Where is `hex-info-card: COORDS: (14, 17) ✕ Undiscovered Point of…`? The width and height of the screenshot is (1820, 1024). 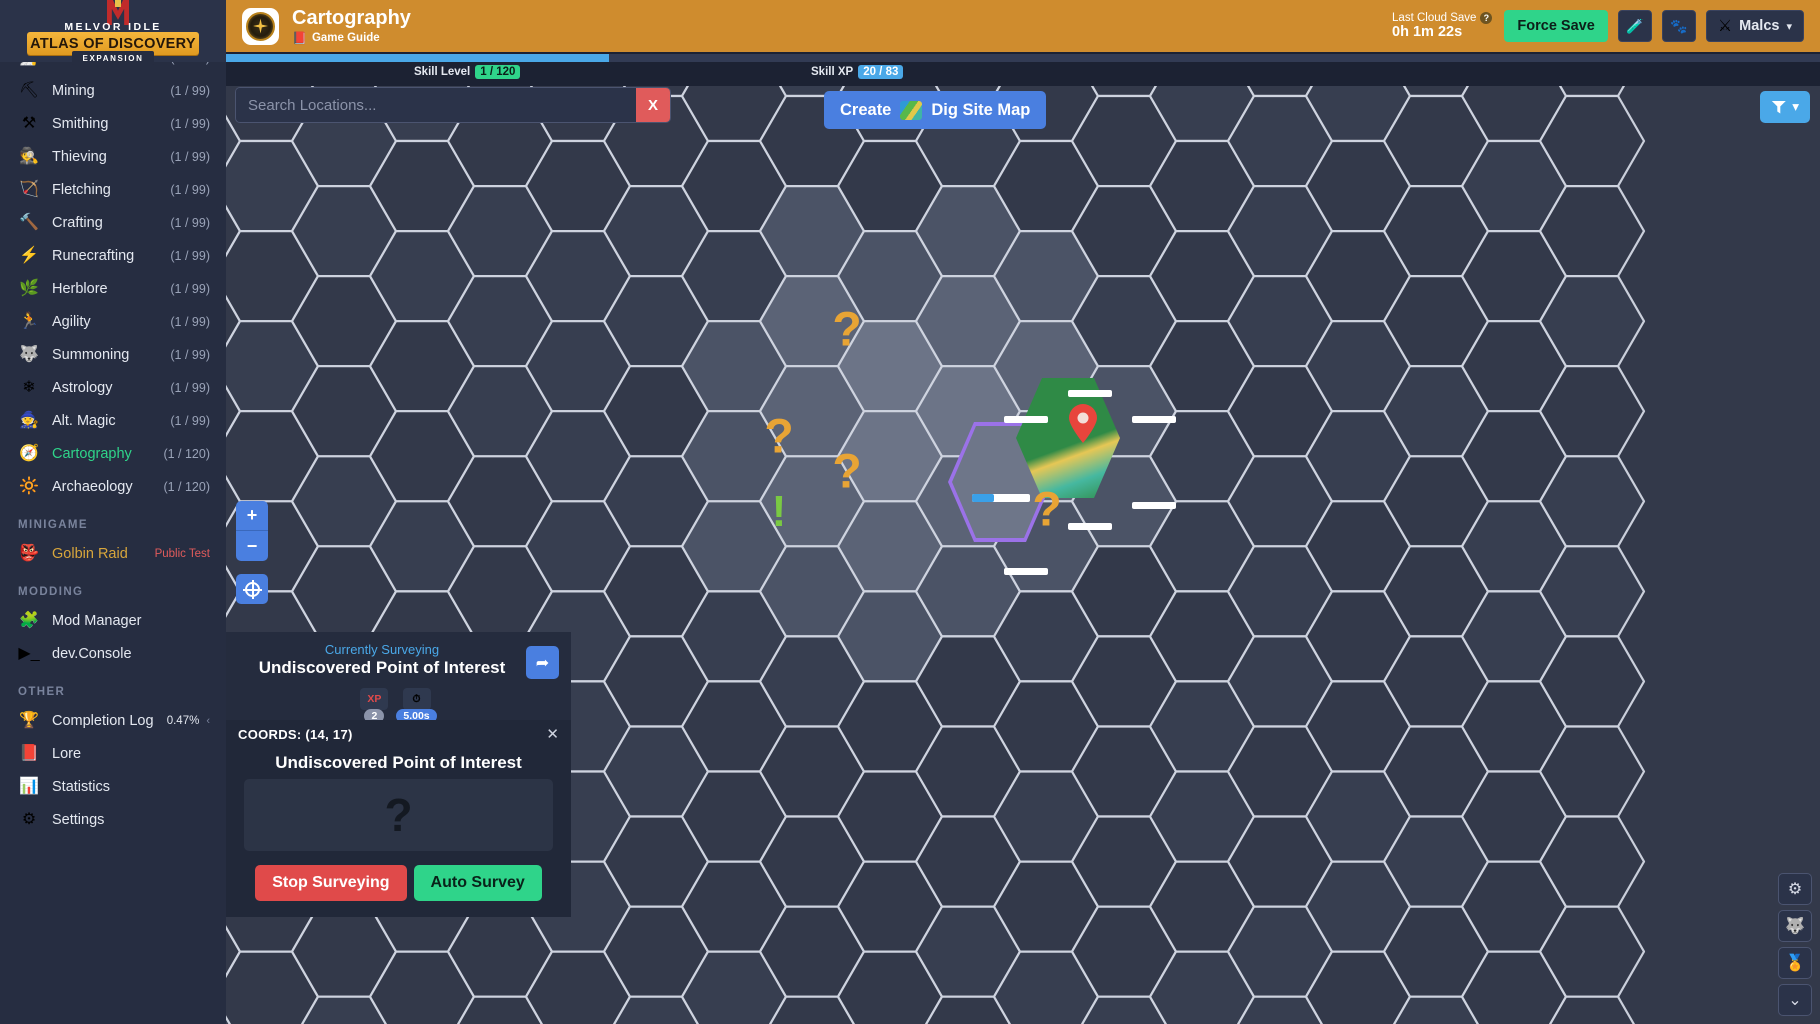 hex-info-card: COORDS: (14, 17) ✕ Undiscovered Point of… is located at coordinates (398, 818).